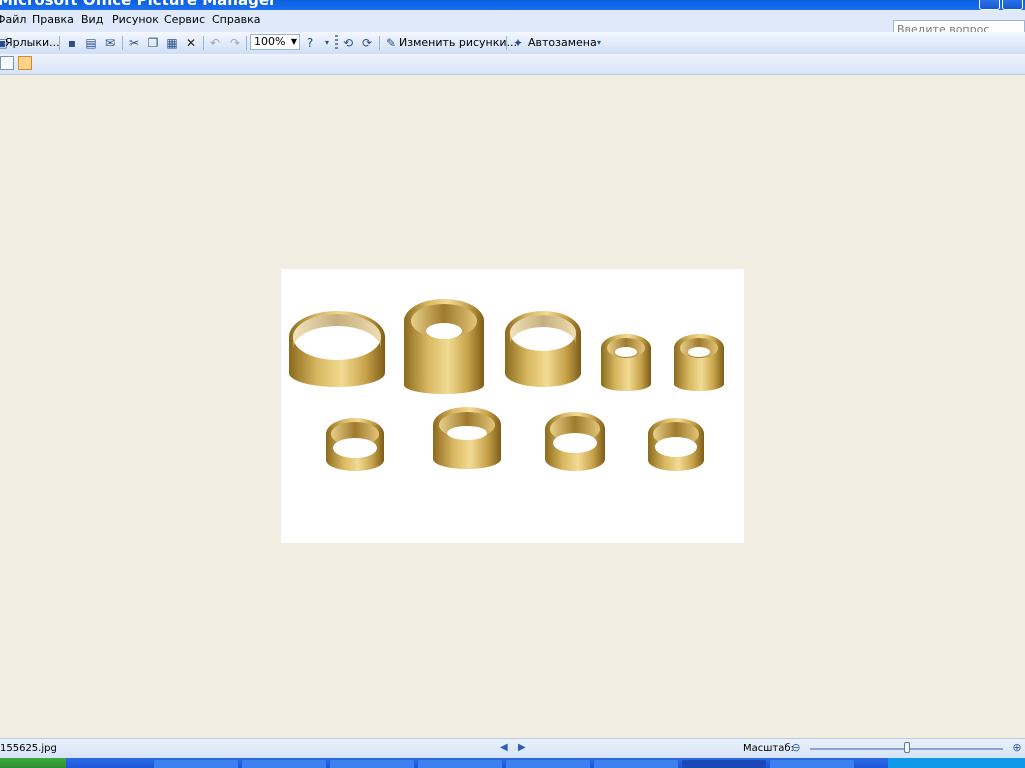 Image resolution: width=1025 pixels, height=768 pixels. What do you see at coordinates (336, 43) in the screenshot?
I see `toolbar-grip` at bounding box center [336, 43].